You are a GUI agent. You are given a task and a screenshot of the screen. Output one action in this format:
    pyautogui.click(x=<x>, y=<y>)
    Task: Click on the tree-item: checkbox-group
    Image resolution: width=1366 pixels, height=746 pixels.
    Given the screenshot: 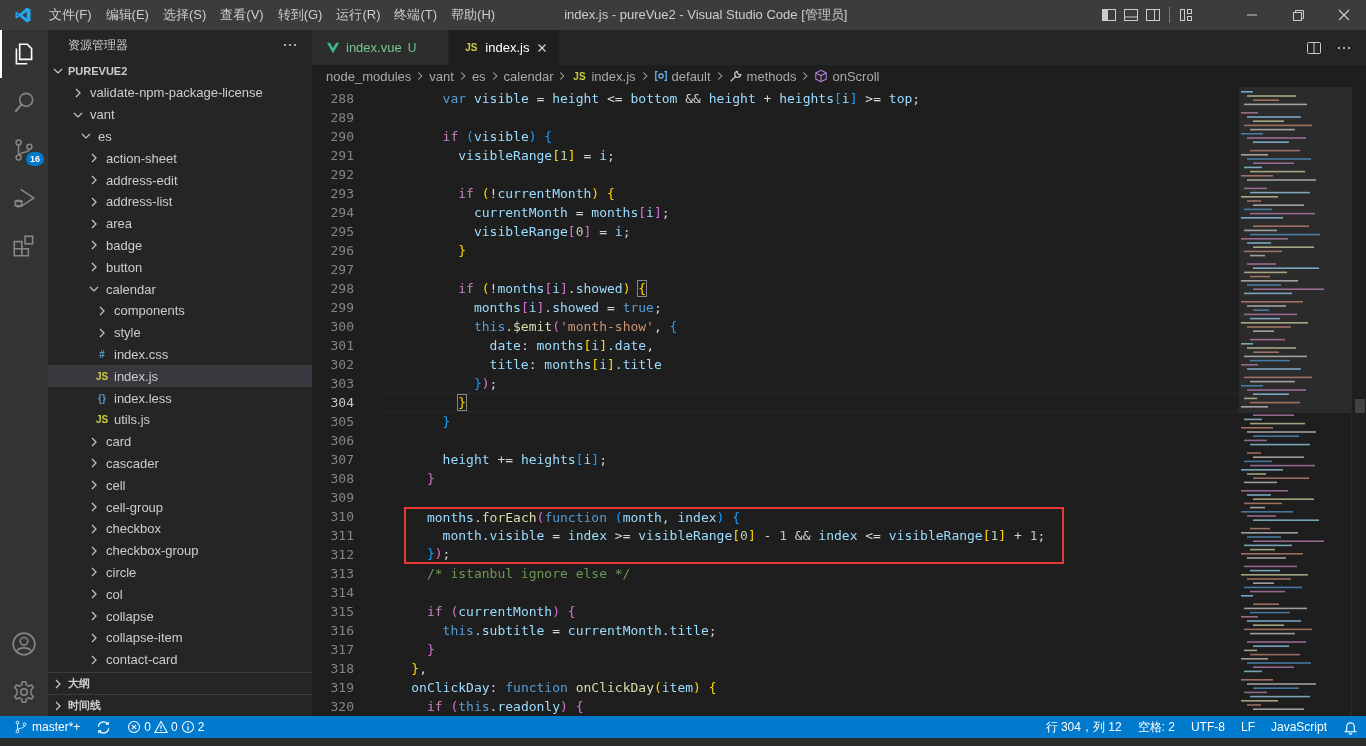 What is the action you would take?
    pyautogui.click(x=180, y=550)
    